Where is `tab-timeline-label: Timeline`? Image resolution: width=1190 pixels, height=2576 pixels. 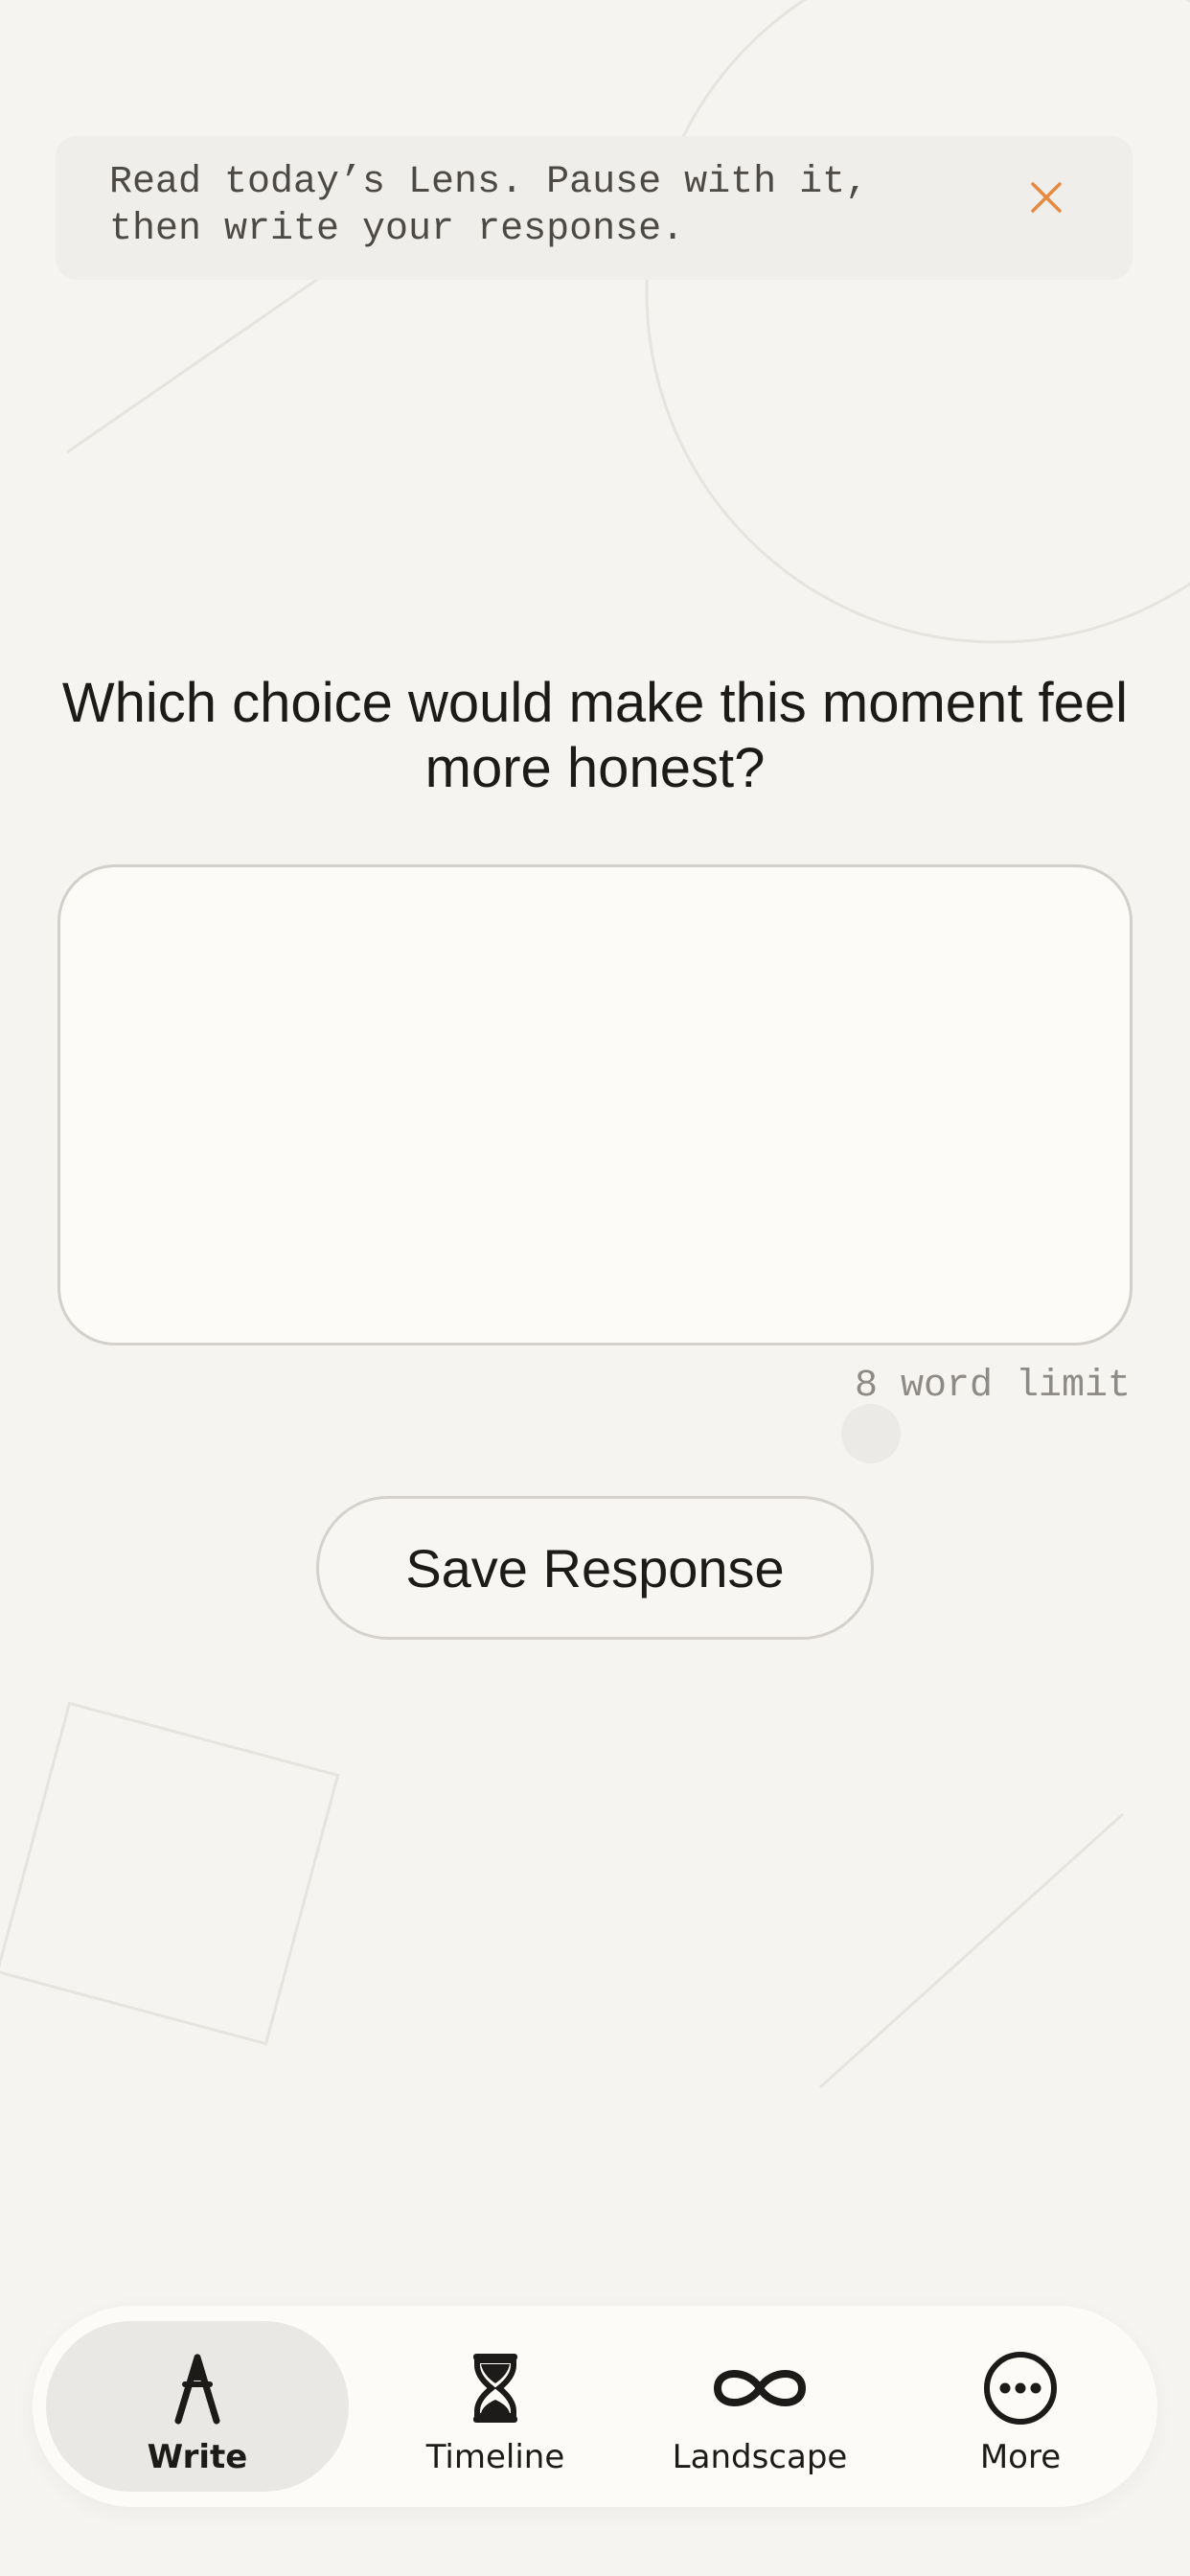 tab-timeline-label: Timeline is located at coordinates (495, 2457).